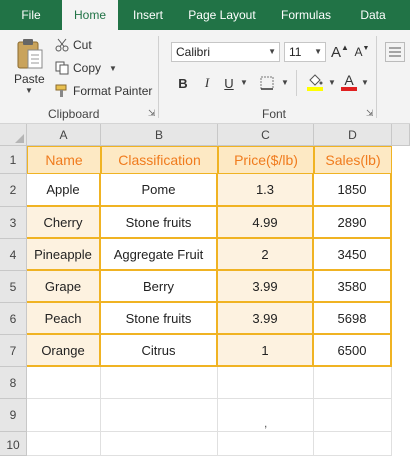  Describe the element at coordinates (13, 287) in the screenshot. I see `row-header: 5` at that location.